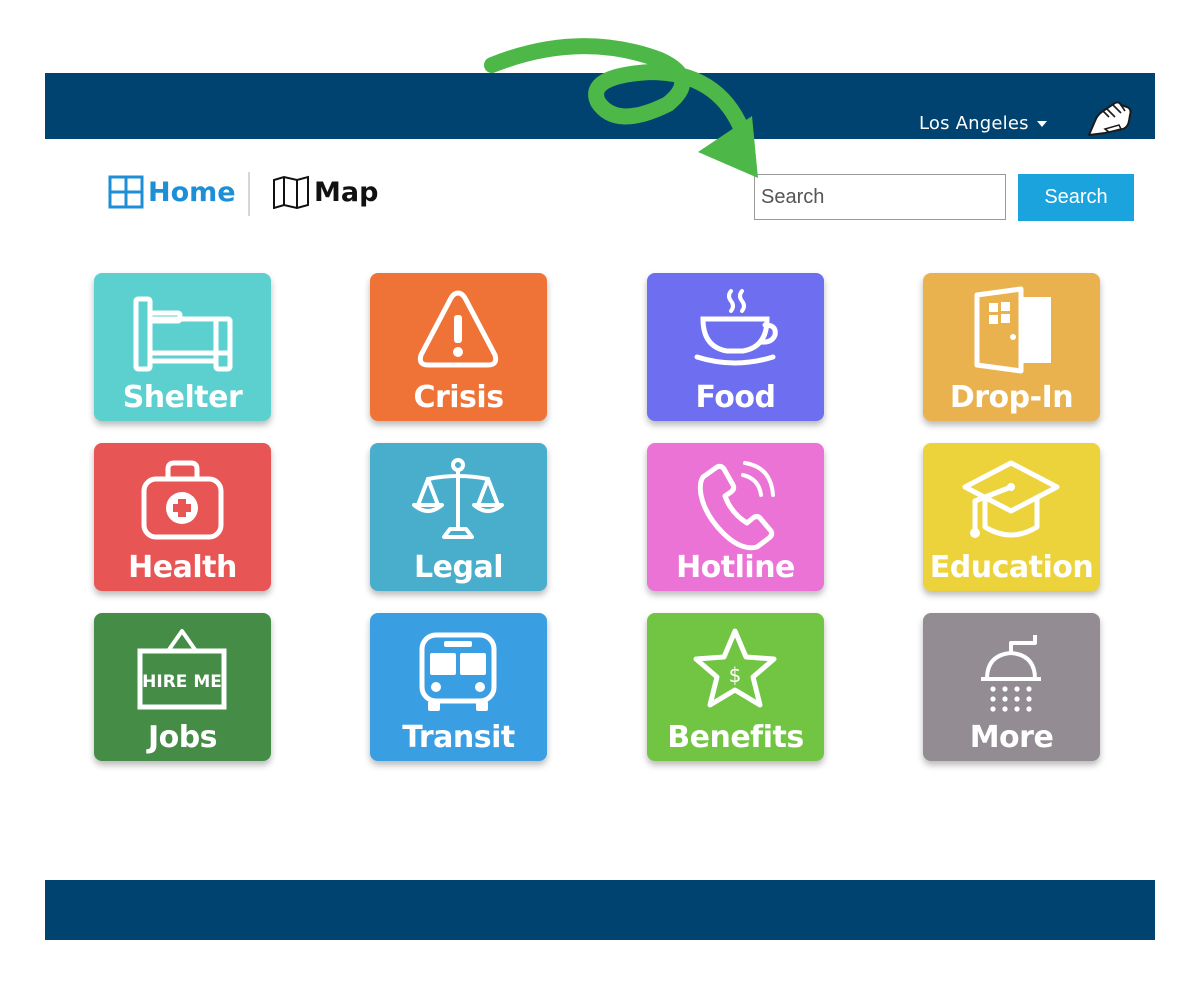 The width and height of the screenshot is (1200, 1006). What do you see at coordinates (735, 737) in the screenshot?
I see `tile-label: Benefits` at bounding box center [735, 737].